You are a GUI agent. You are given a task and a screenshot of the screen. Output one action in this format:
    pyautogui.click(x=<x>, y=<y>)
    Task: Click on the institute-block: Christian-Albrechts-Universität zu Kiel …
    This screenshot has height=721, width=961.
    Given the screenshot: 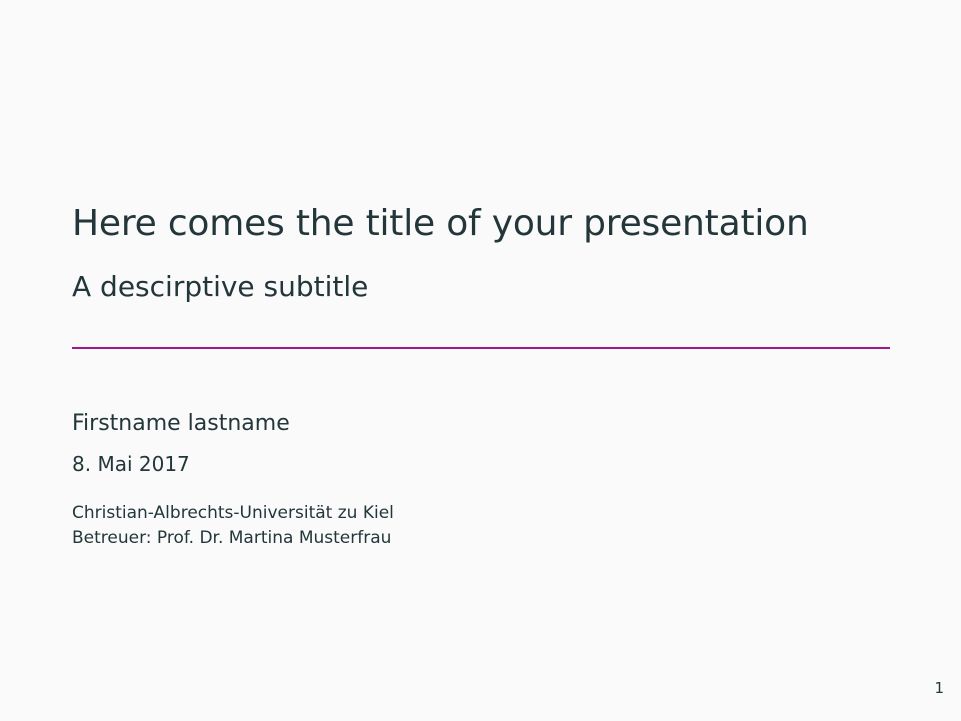 What is the action you would take?
    pyautogui.click(x=233, y=526)
    